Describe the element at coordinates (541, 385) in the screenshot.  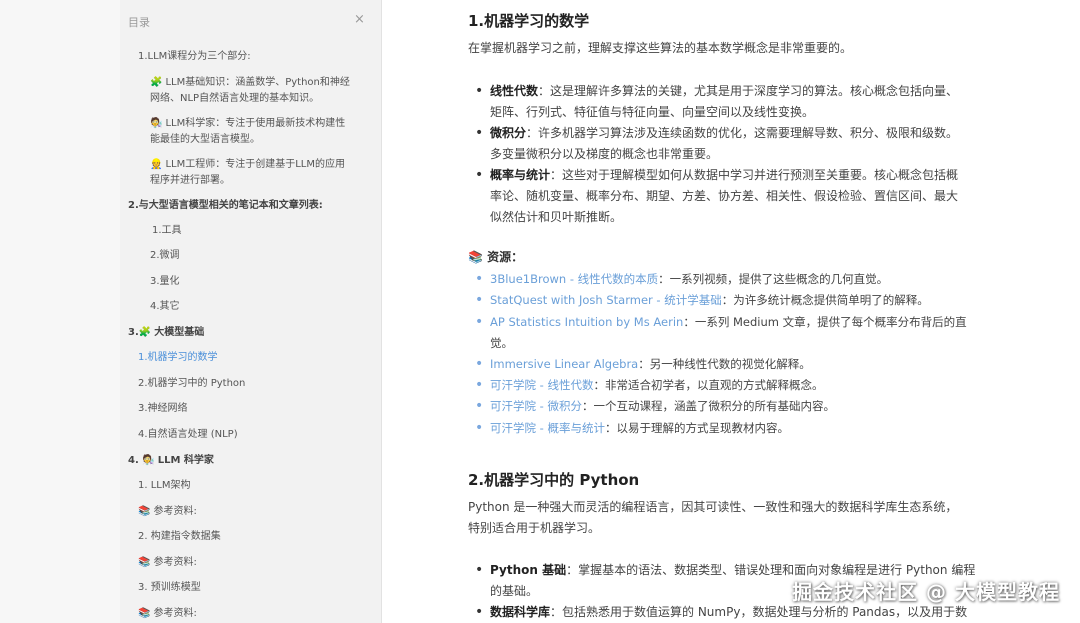
I see `resource-link: 可汗学院 - 线性代数` at that location.